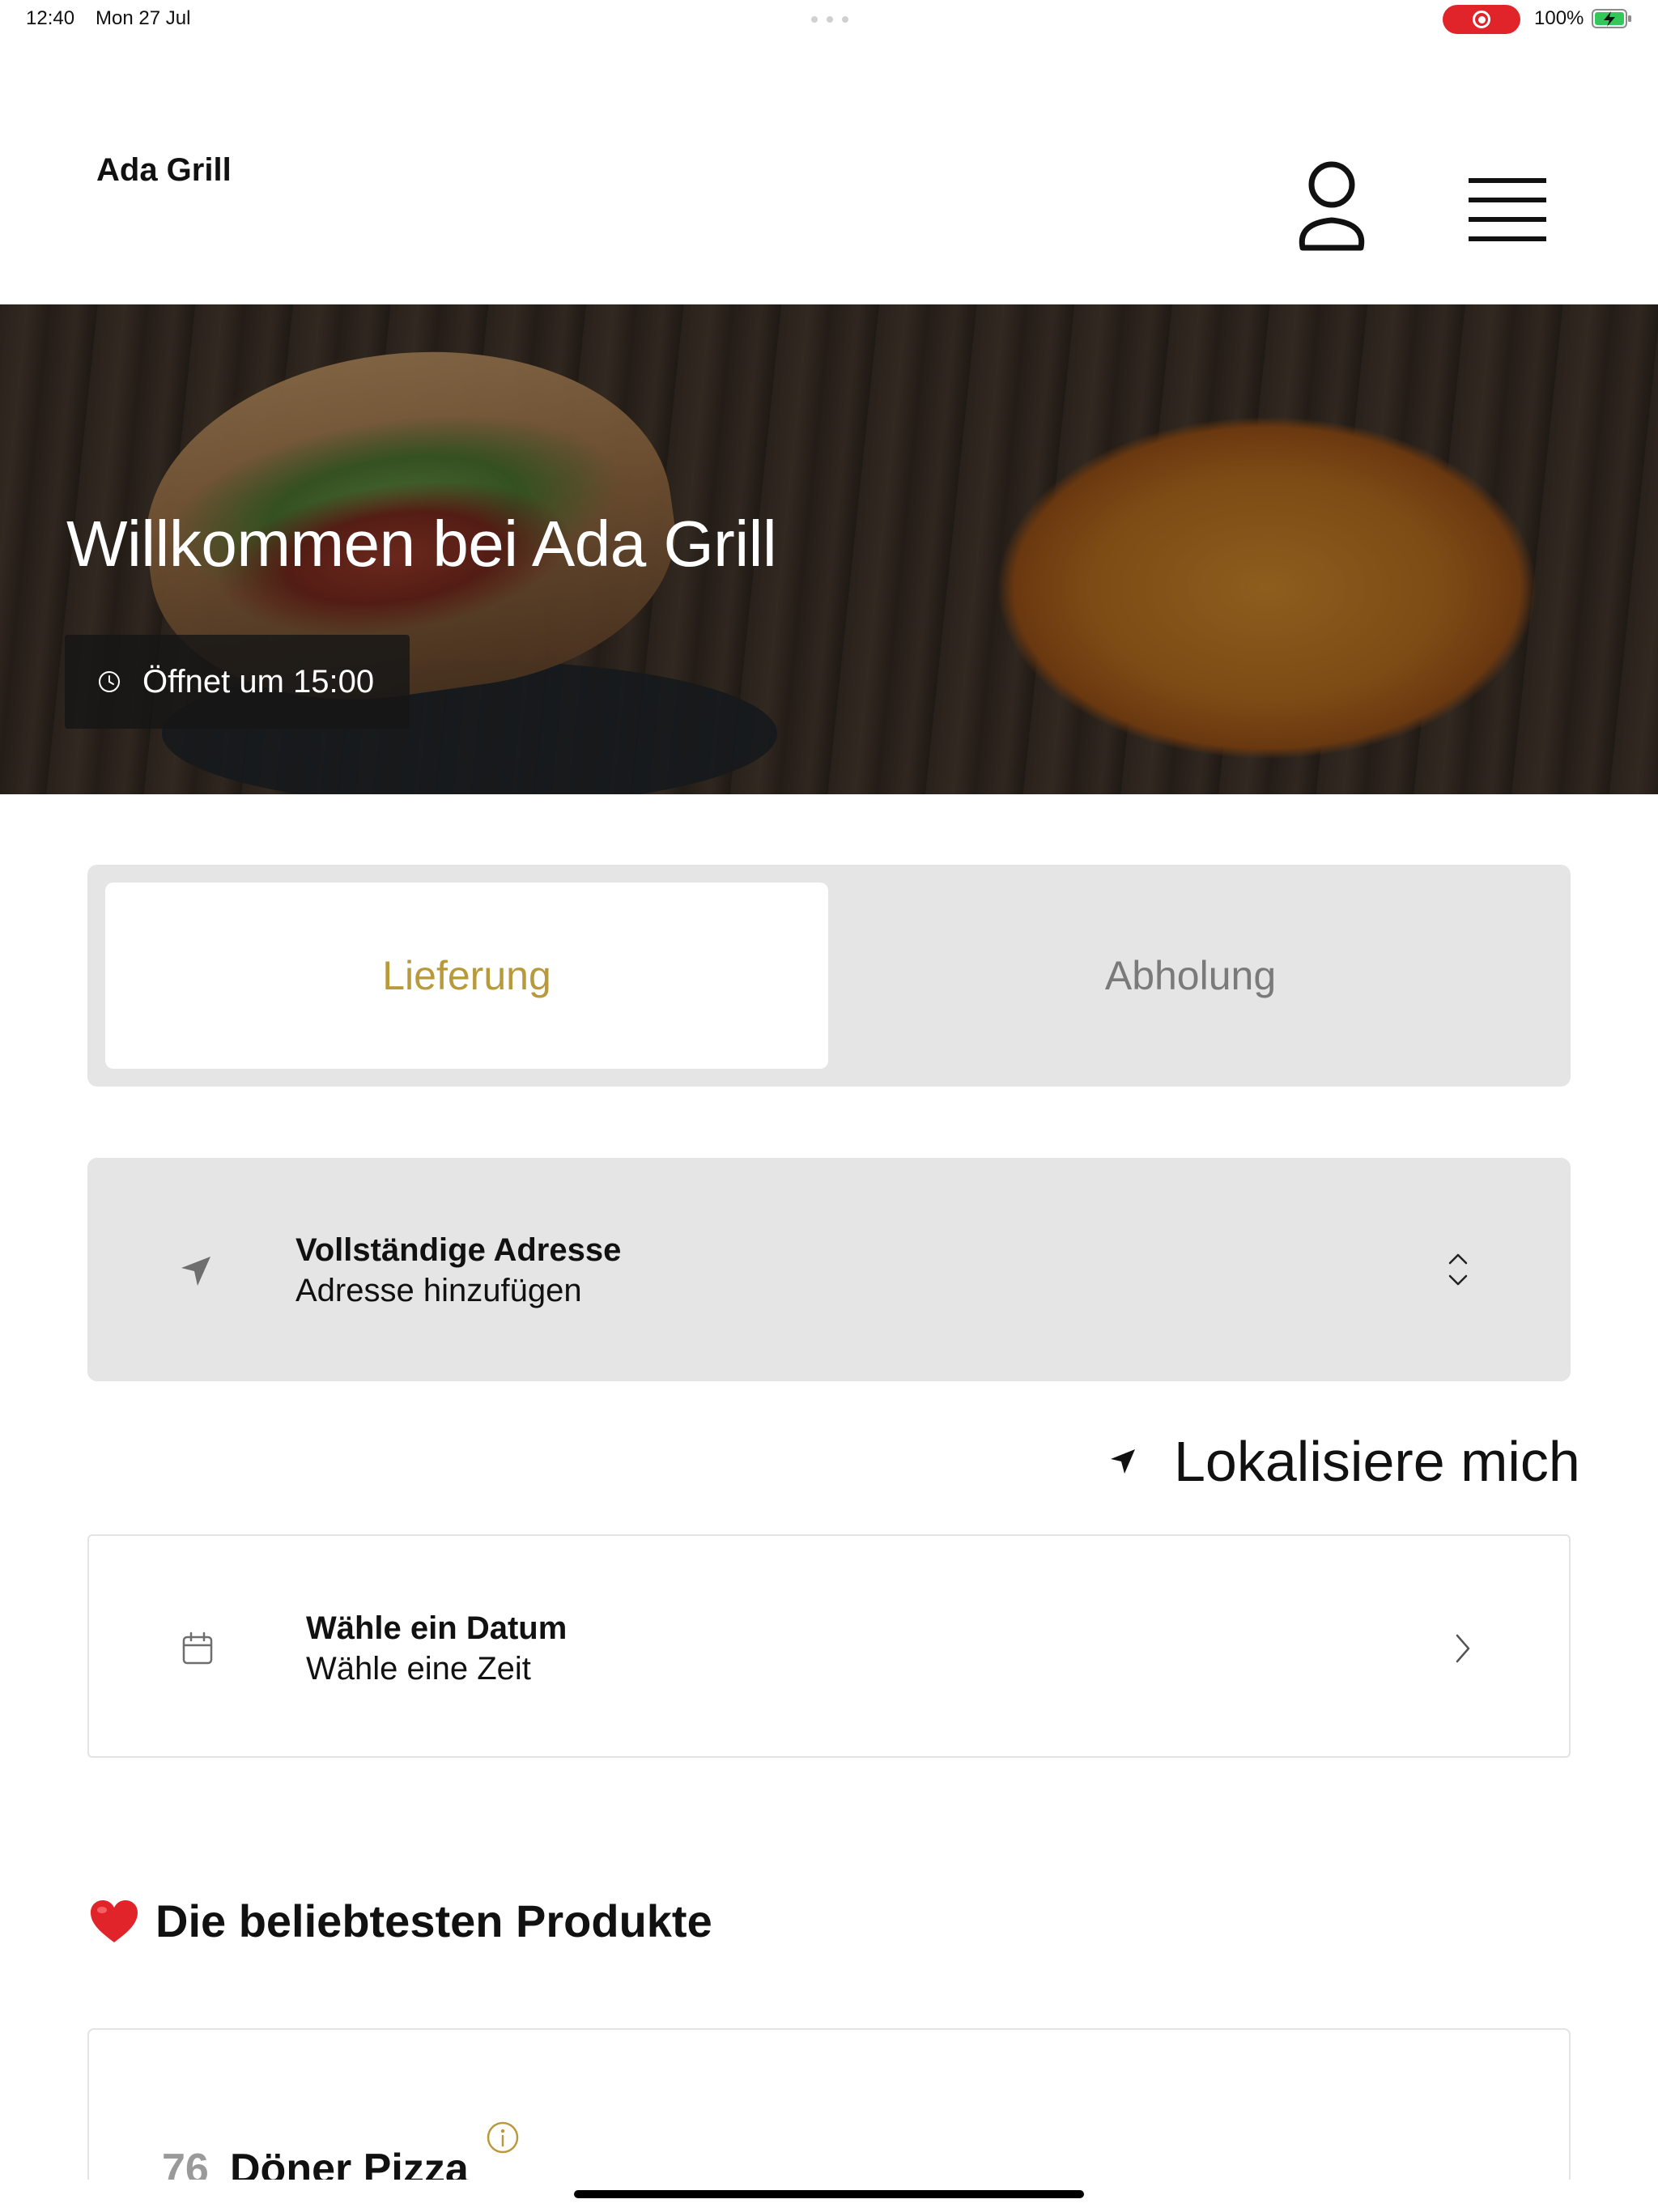 This screenshot has height=2212, width=1658. Describe the element at coordinates (143, 18) in the screenshot. I see `status-date: Mon 27 Jul` at that location.